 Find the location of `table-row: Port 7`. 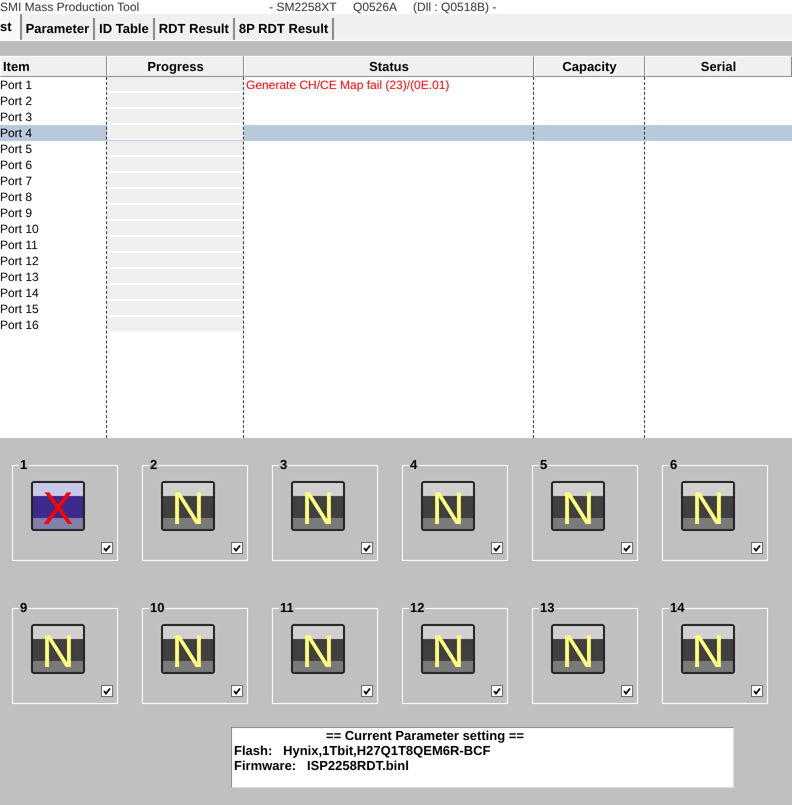

table-row: Port 7 is located at coordinates (396, 181).